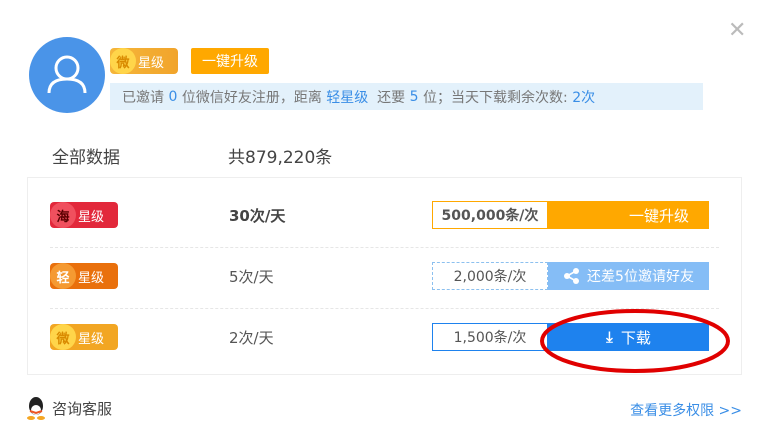  I want to click on tier-quantity: 1,500条/次, so click(490, 337).